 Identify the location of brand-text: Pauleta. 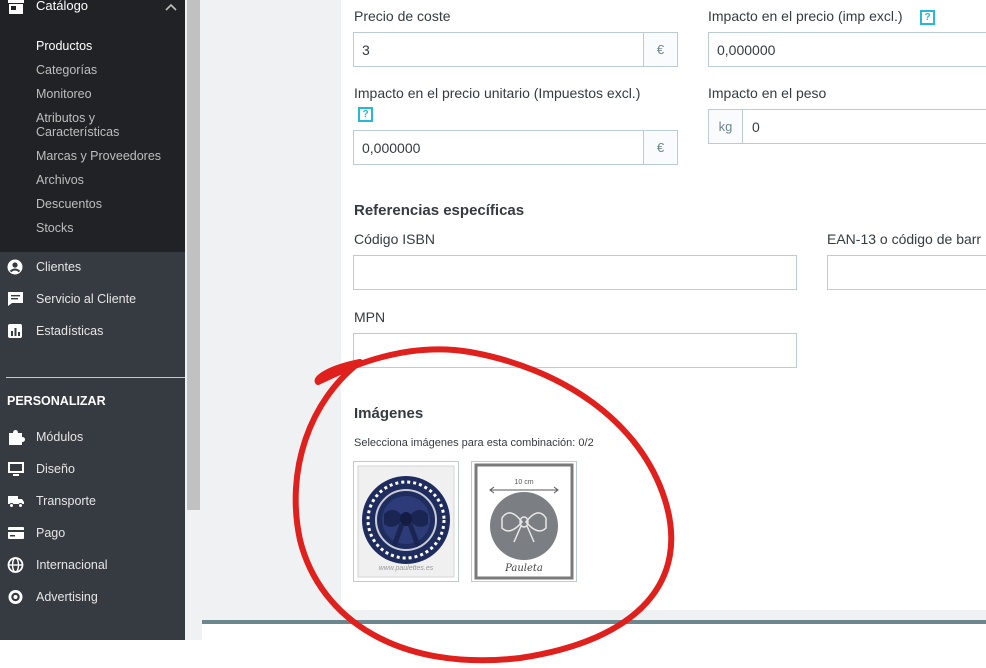
(523, 568).